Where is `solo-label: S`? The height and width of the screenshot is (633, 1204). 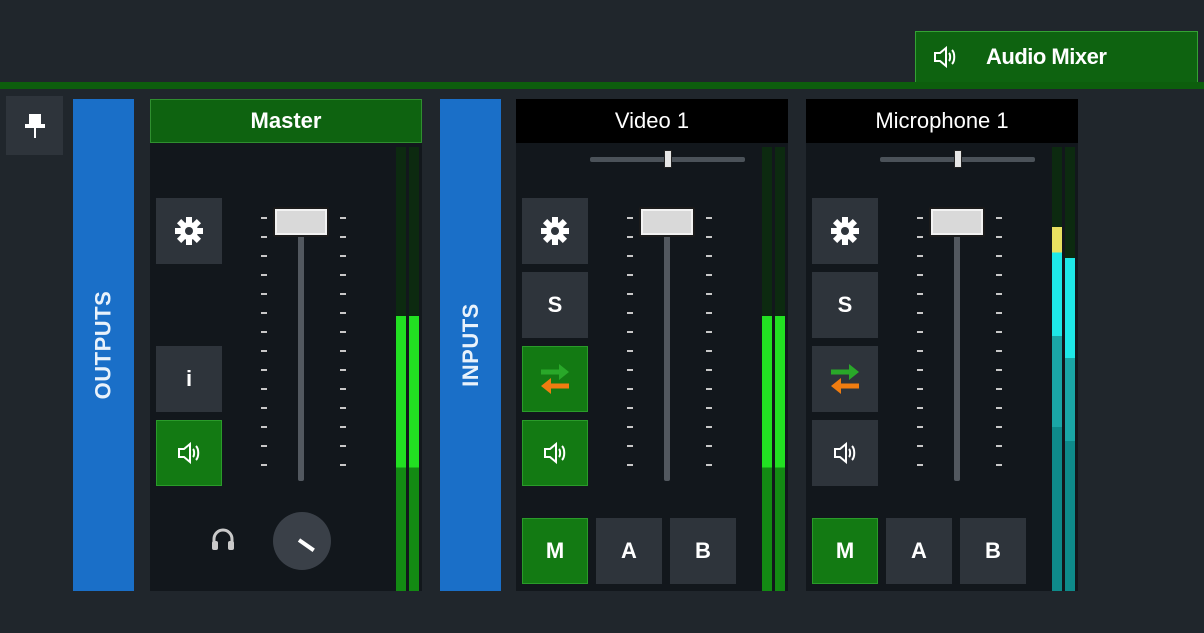 solo-label: S is located at coordinates (845, 304).